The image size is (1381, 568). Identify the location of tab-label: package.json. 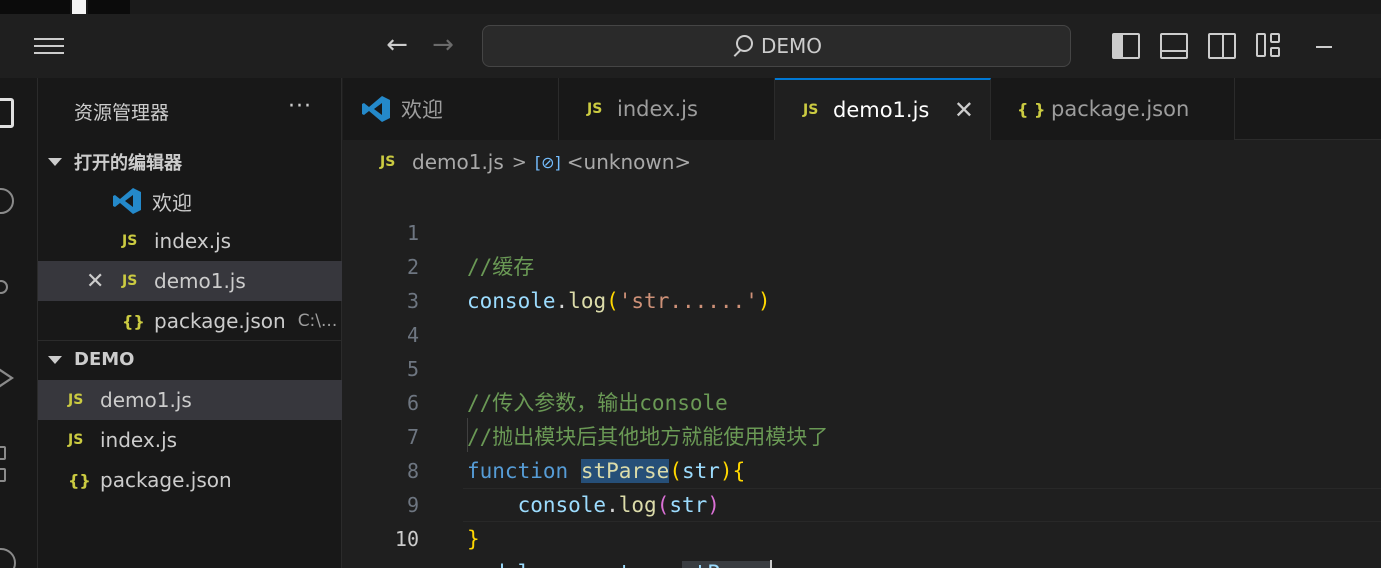
(1120, 109).